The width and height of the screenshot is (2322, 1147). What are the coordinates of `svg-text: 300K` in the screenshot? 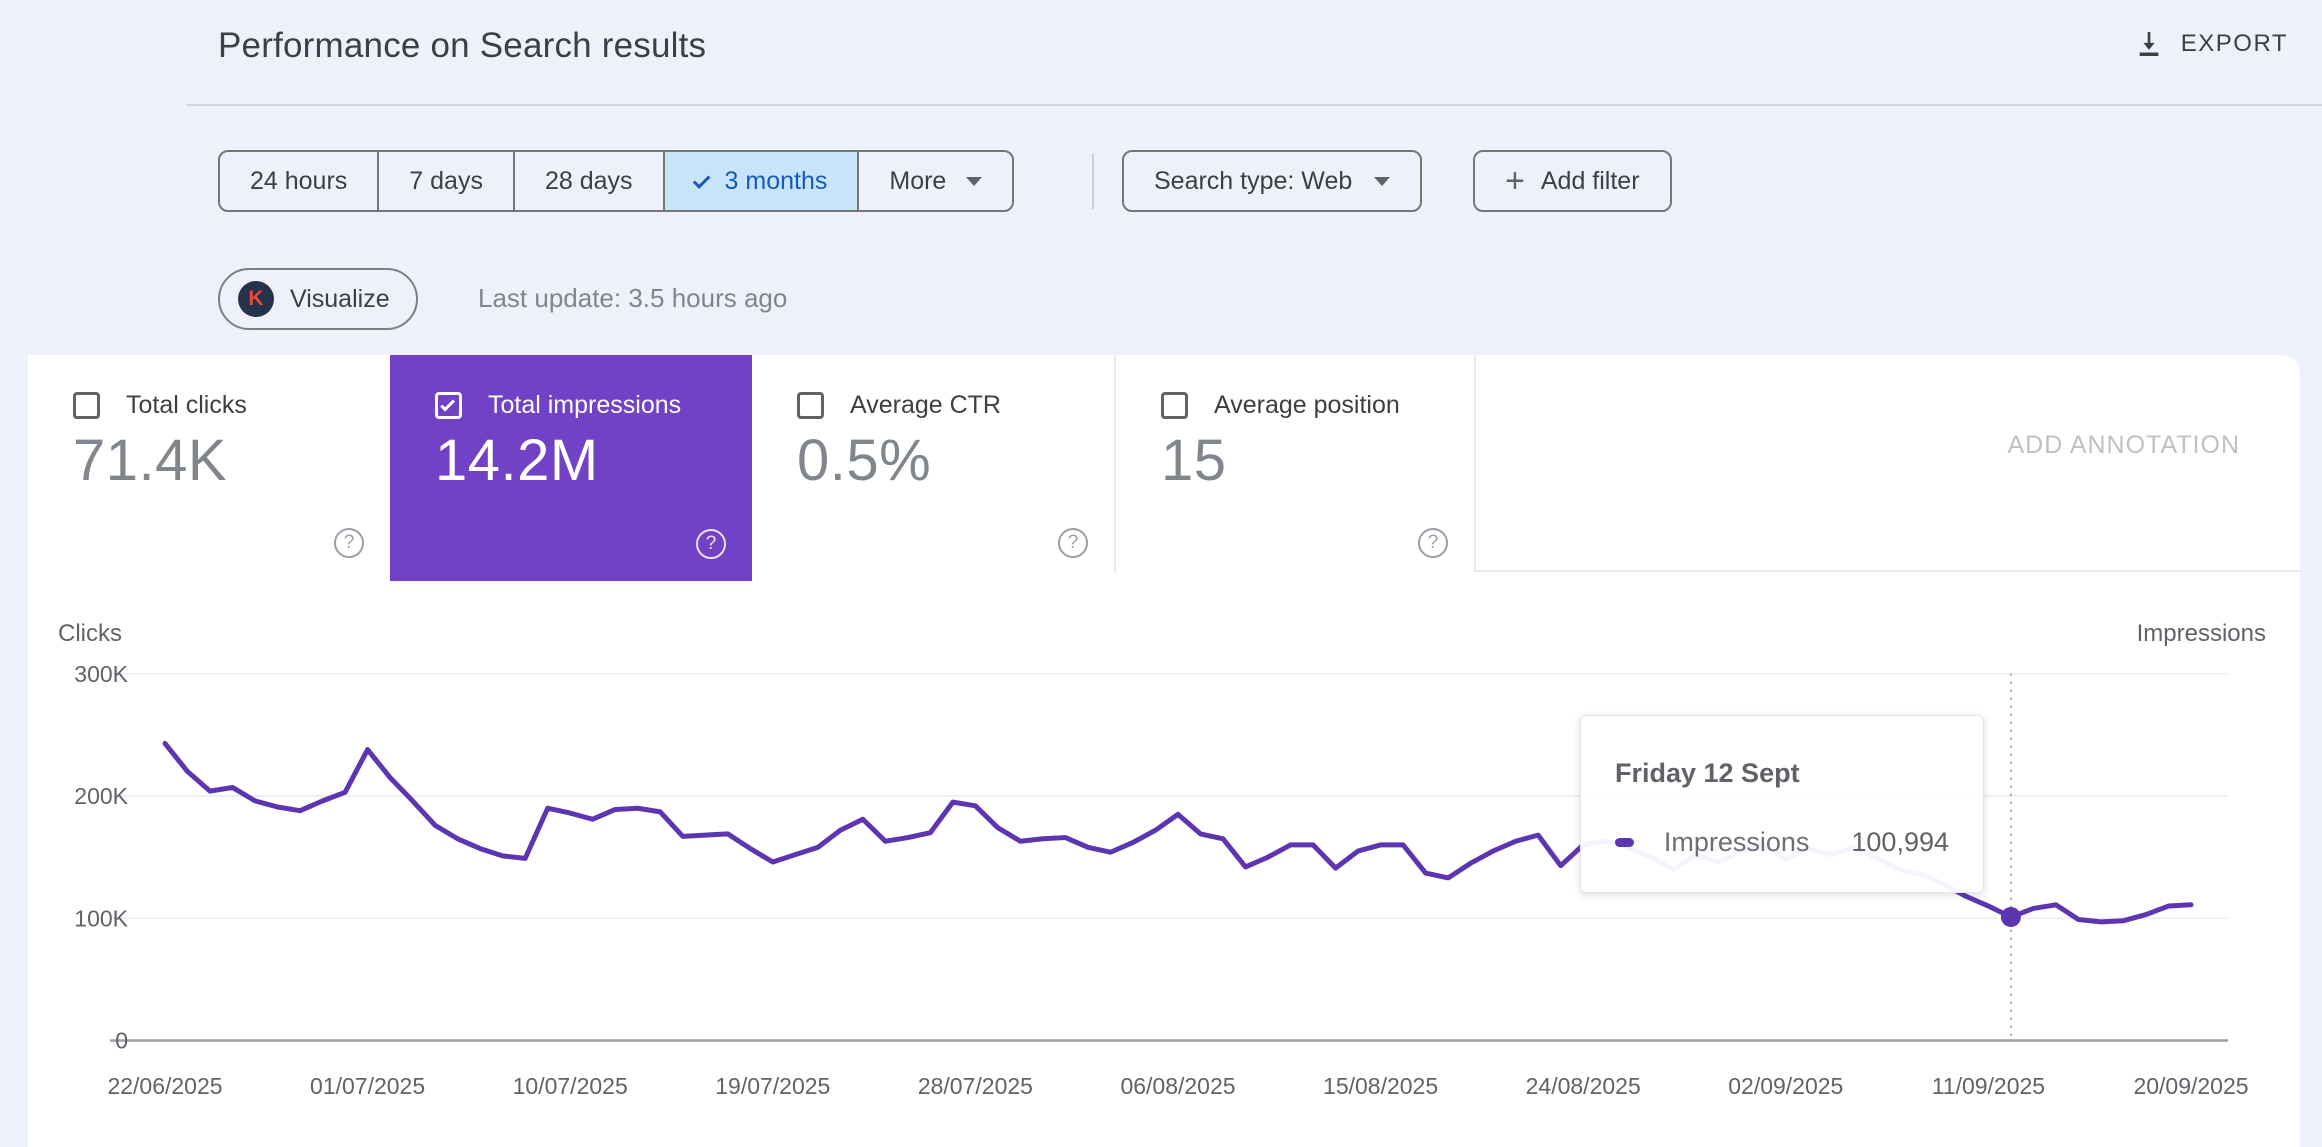 It's located at (101, 674).